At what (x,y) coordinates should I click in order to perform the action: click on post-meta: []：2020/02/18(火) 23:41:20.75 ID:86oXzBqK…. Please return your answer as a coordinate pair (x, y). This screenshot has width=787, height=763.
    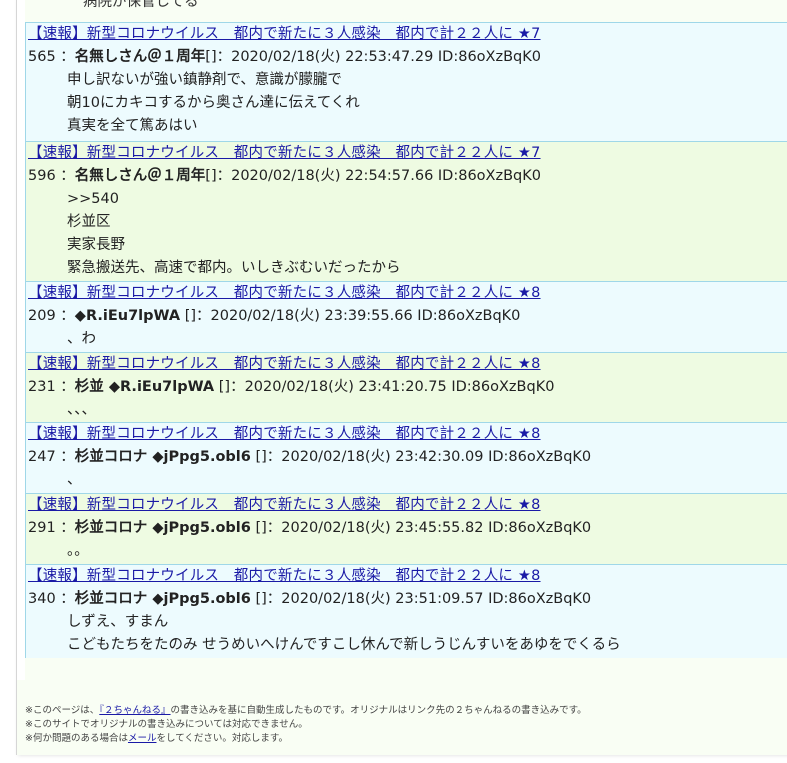
    Looking at the image, I should click on (384, 387).